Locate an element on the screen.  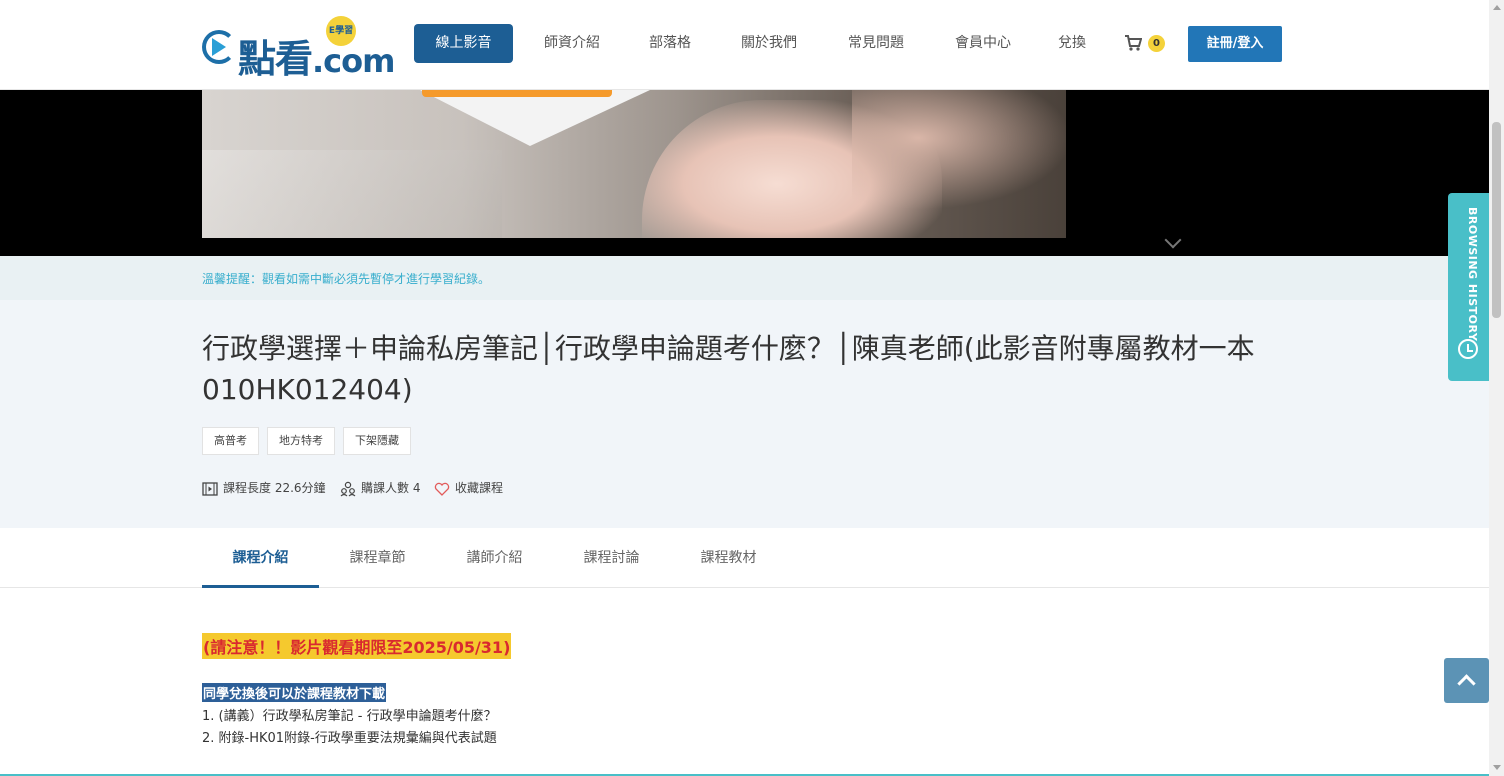
scrollbar-thumb is located at coordinates (1496, 220).